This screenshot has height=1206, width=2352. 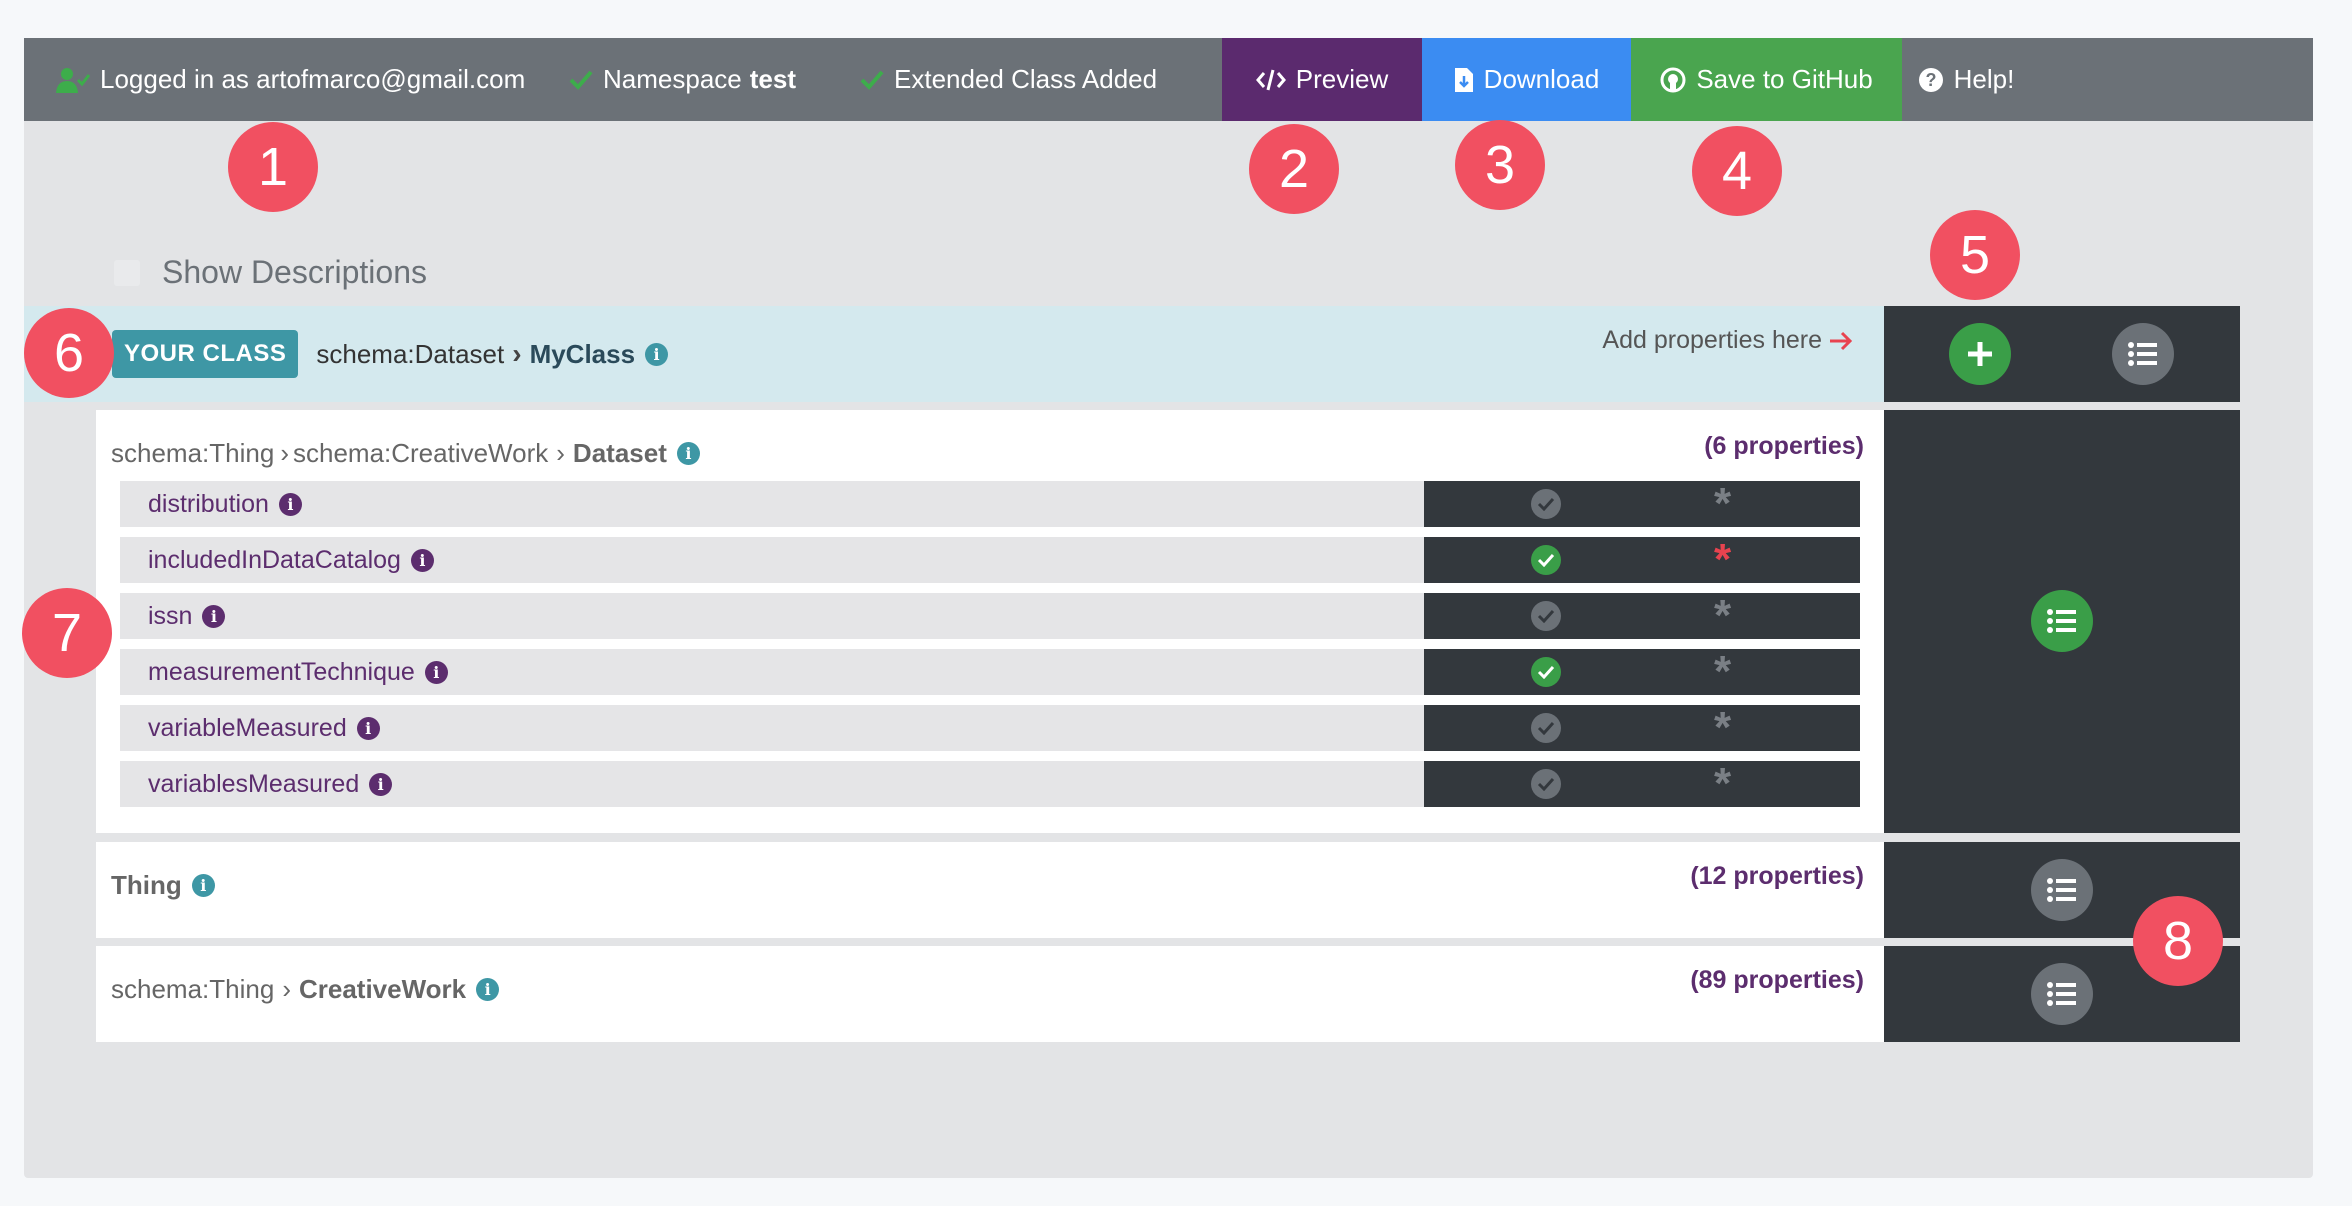 I want to click on annotation-marker-7: 7, so click(x=67, y=633).